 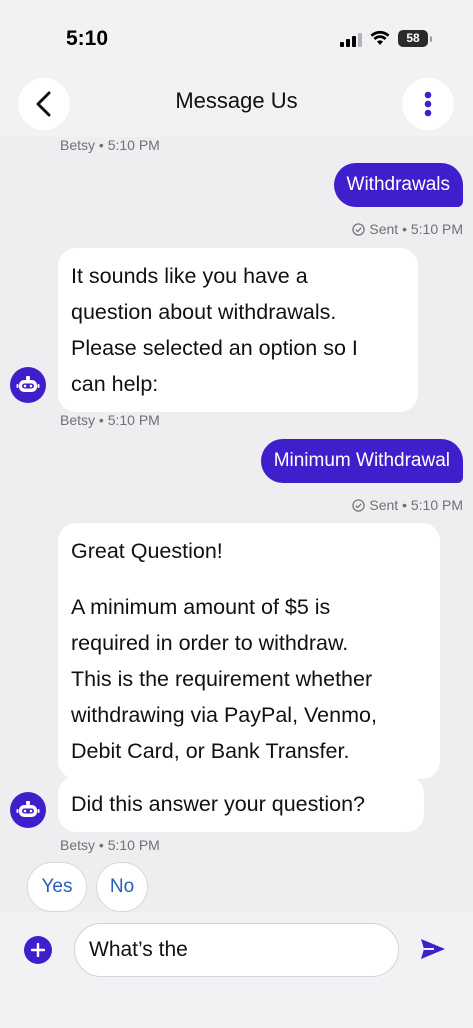 I want to click on bot-message-line: can help:, so click(x=115, y=384).